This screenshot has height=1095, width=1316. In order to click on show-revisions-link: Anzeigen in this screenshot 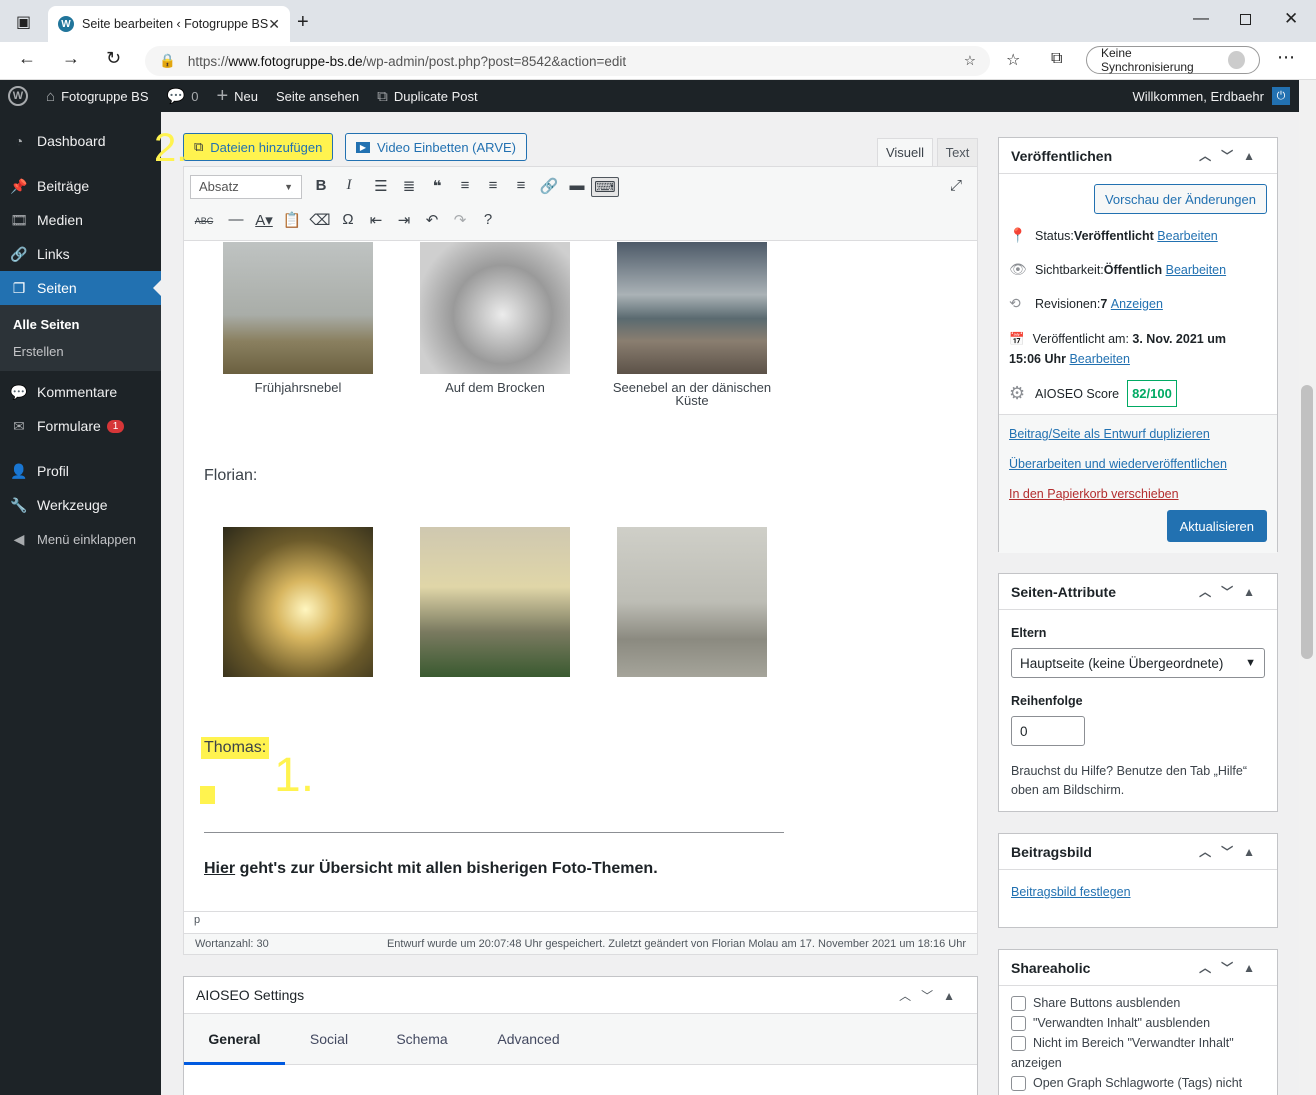, I will do `click(1137, 304)`.